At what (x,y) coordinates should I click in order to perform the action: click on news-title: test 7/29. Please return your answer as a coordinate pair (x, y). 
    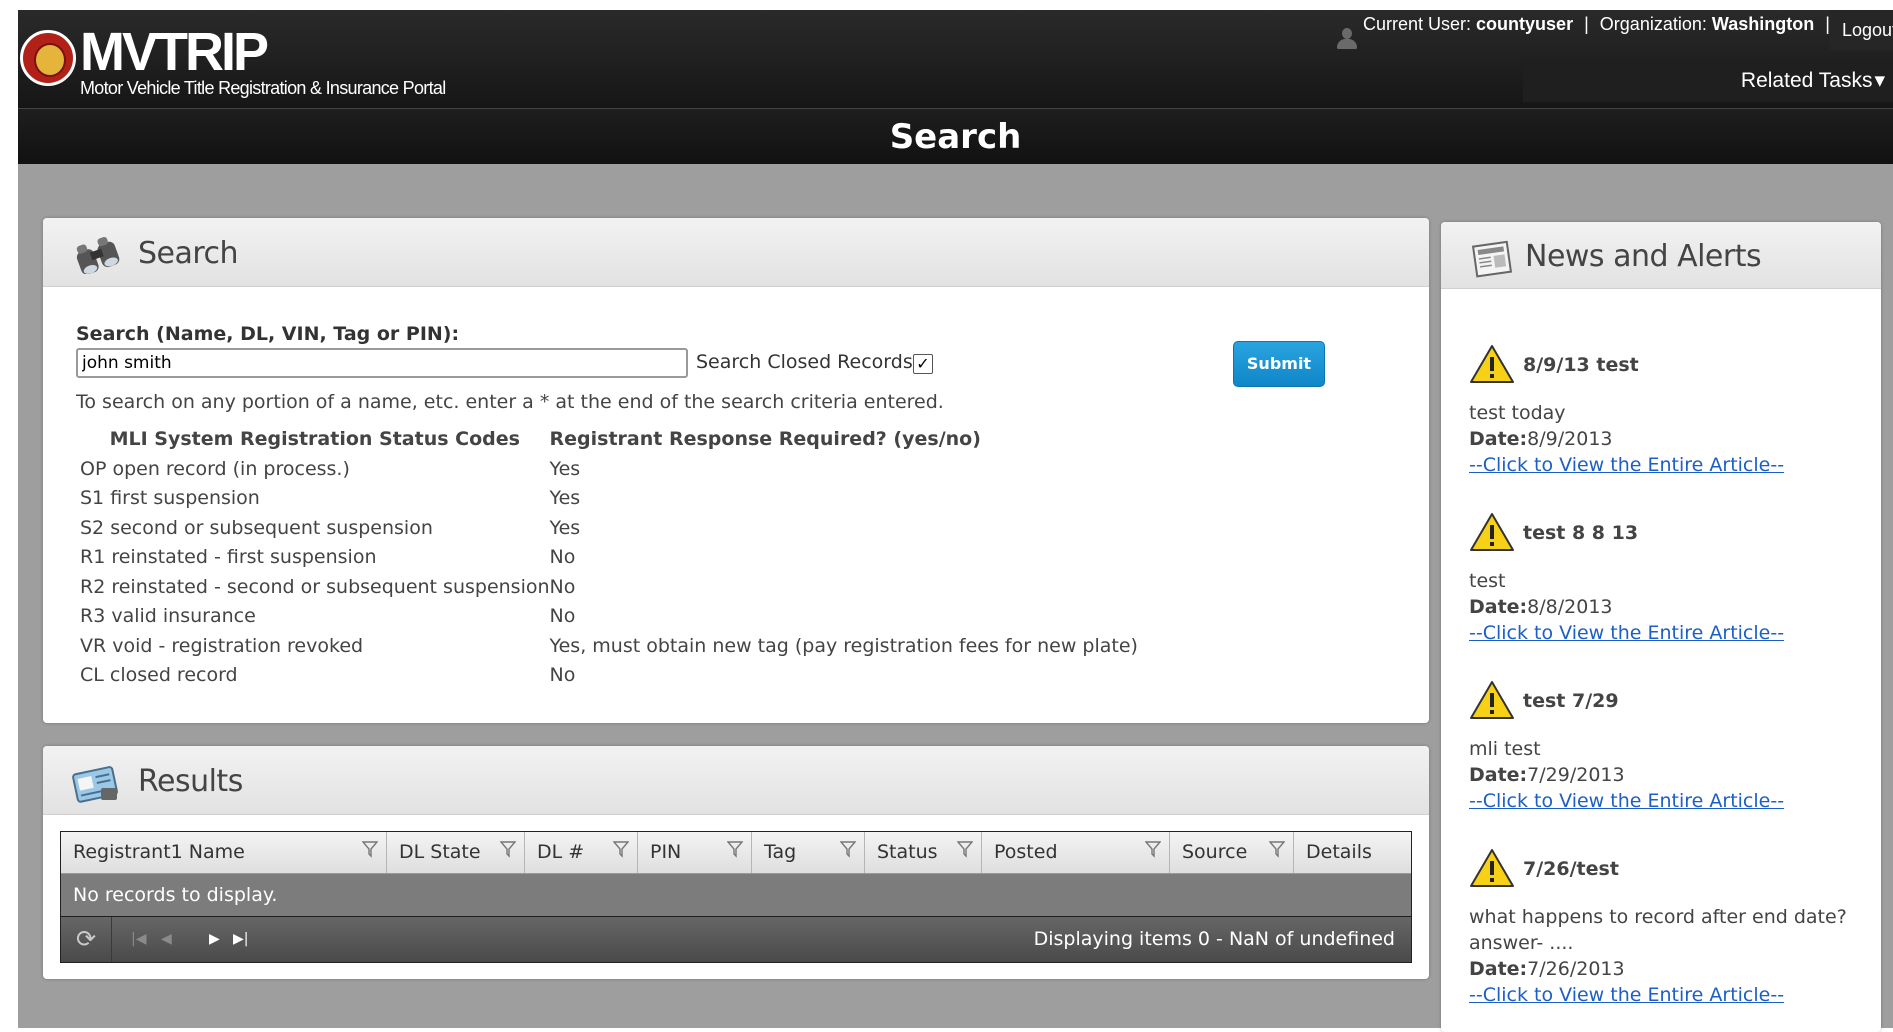
    Looking at the image, I should click on (1571, 701).